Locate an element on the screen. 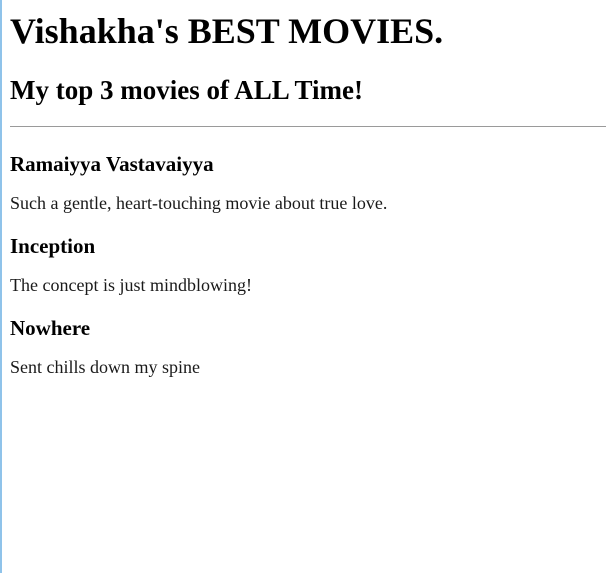  page-subtitle: My top 3 movies of ALL Time! is located at coordinates (187, 90).